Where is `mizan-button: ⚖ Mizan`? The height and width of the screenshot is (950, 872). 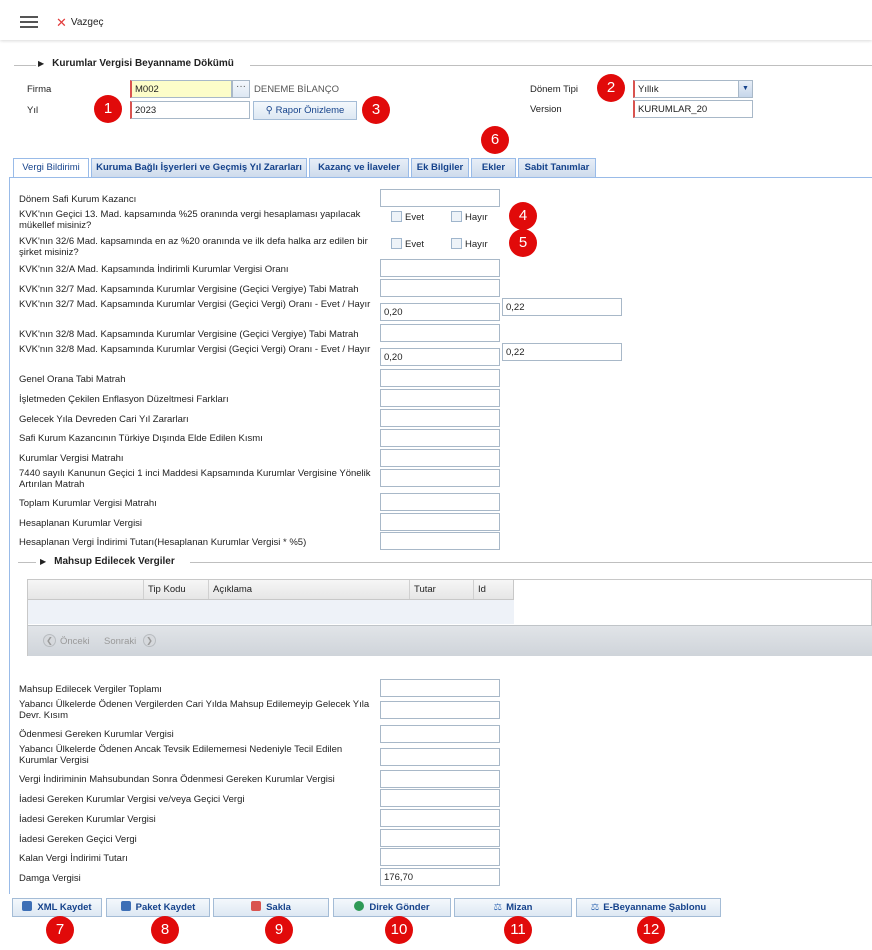
mizan-button: ⚖ Mizan is located at coordinates (513, 907).